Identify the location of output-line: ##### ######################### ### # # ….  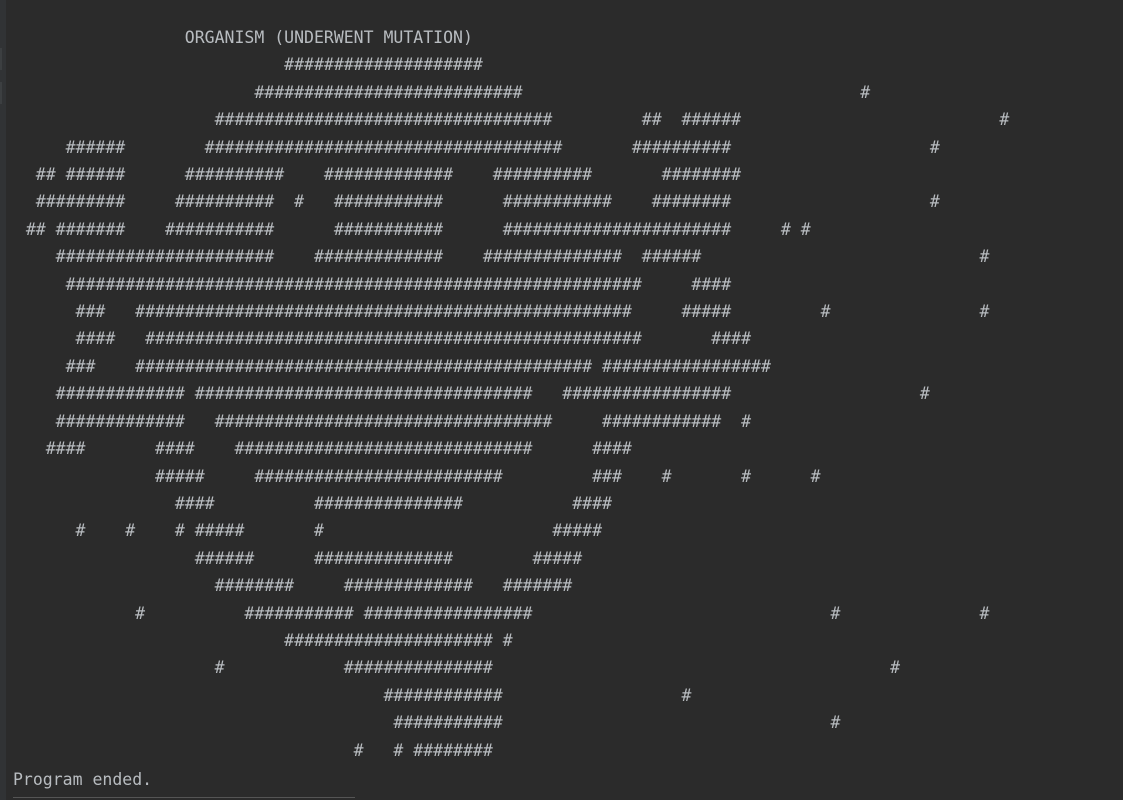
(413, 476).